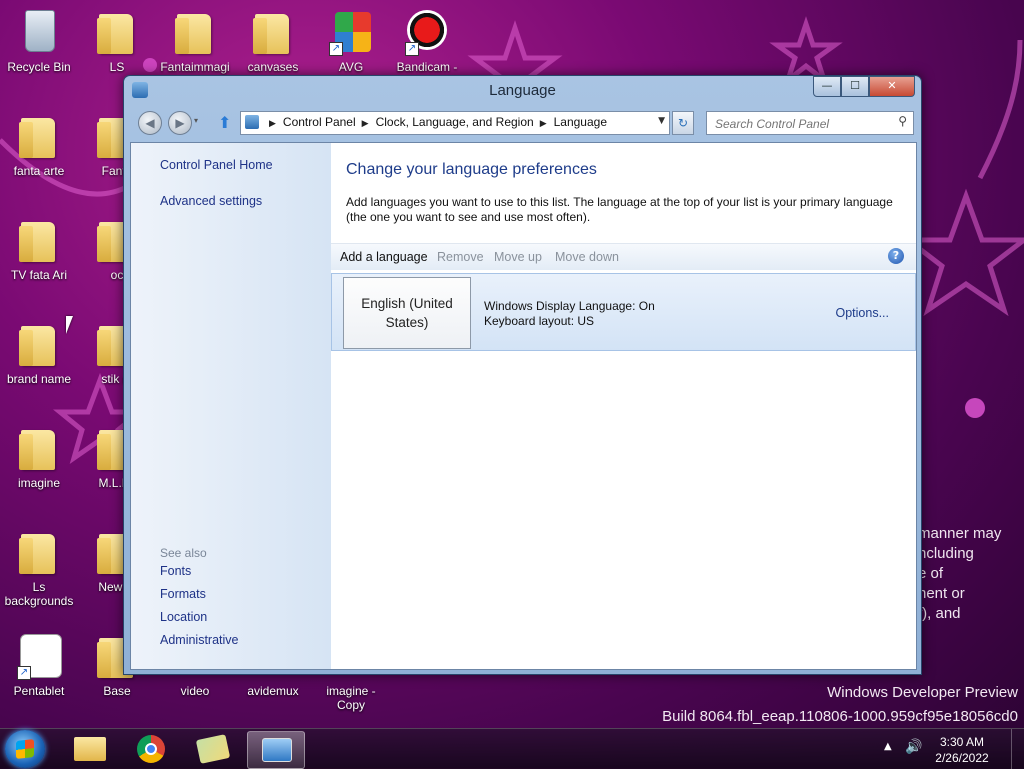  What do you see at coordinates (946, 553) in the screenshot?
I see `wallpaper-text-line: ncluding` at bounding box center [946, 553].